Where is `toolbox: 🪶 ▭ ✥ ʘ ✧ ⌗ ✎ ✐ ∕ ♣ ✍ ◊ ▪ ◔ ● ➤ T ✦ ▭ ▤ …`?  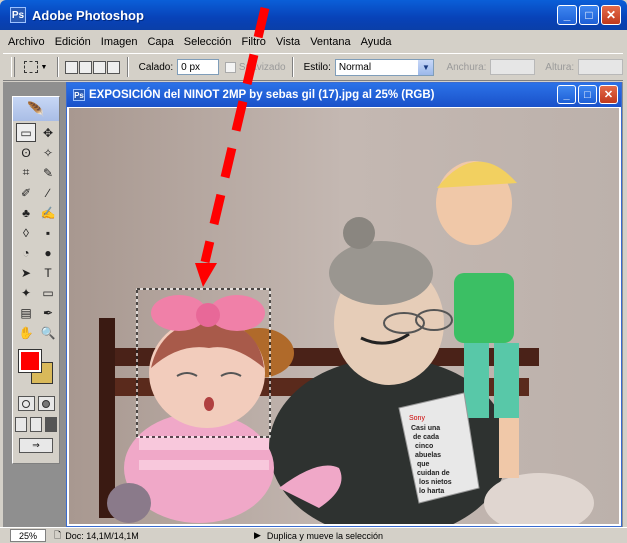 toolbox: 🪶 ▭ ✥ ʘ ✧ ⌗ ✎ ✐ ∕ ♣ ✍ ◊ ▪ ◔ ● ➤ T ✦ ▭ ▤ … is located at coordinates (36, 280).